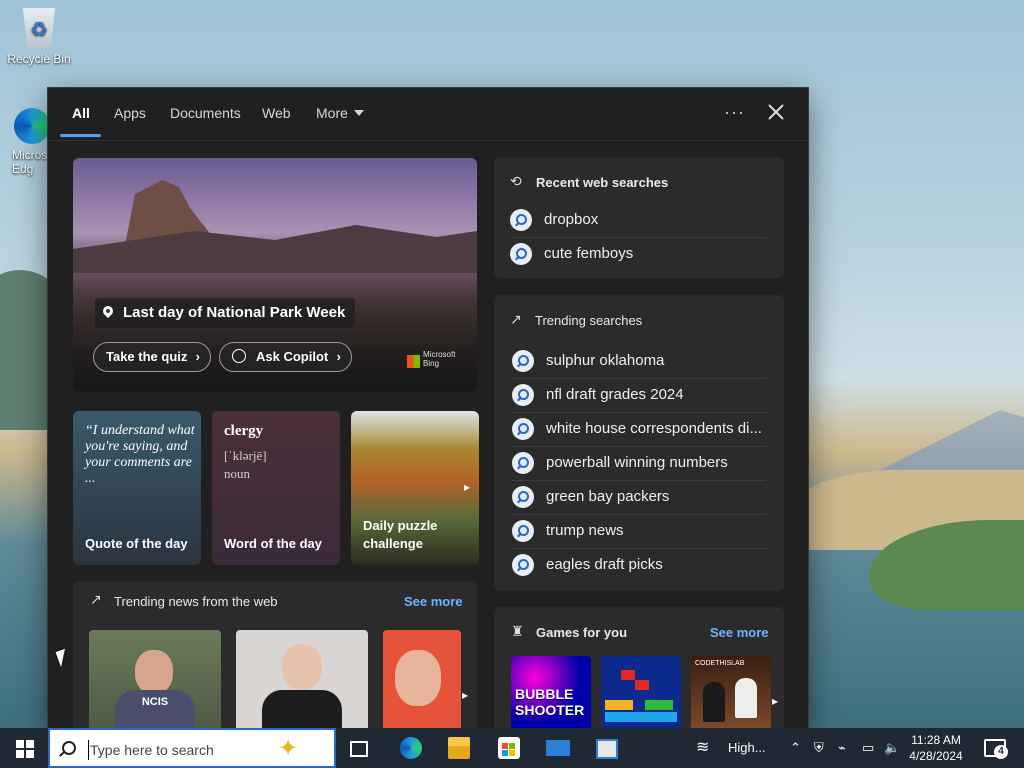 This screenshot has height=768, width=1024. What do you see at coordinates (155, 709) in the screenshot?
I see `news-thumb-text: NCIS` at bounding box center [155, 709].